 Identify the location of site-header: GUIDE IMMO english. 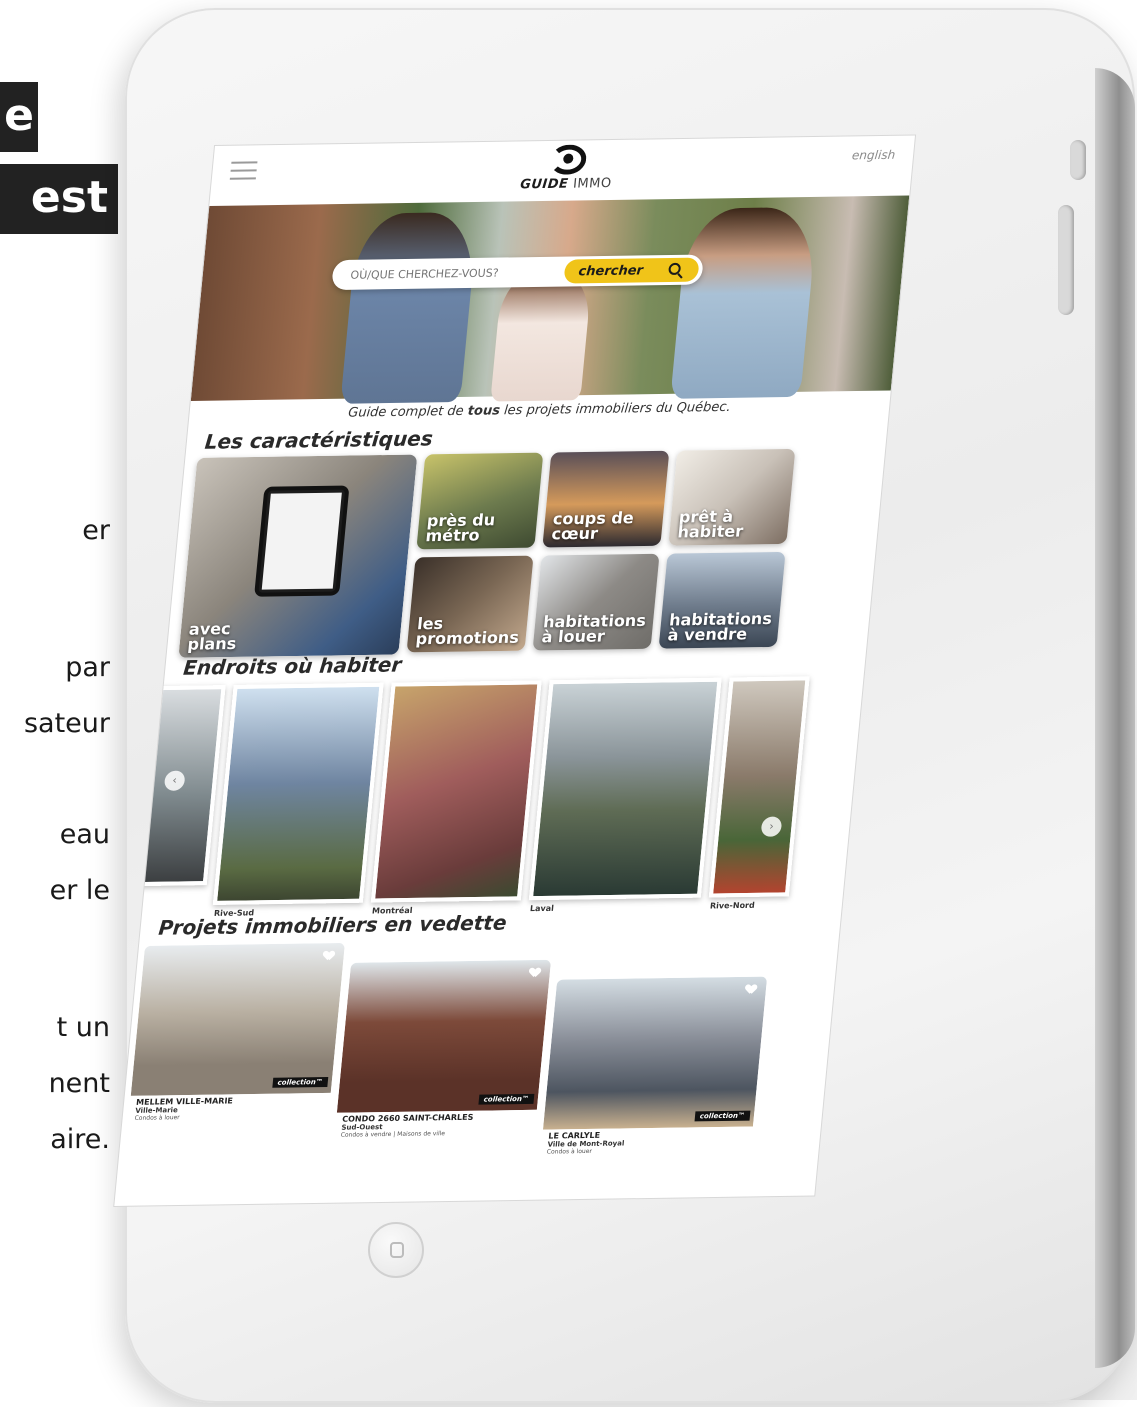
(562, 171).